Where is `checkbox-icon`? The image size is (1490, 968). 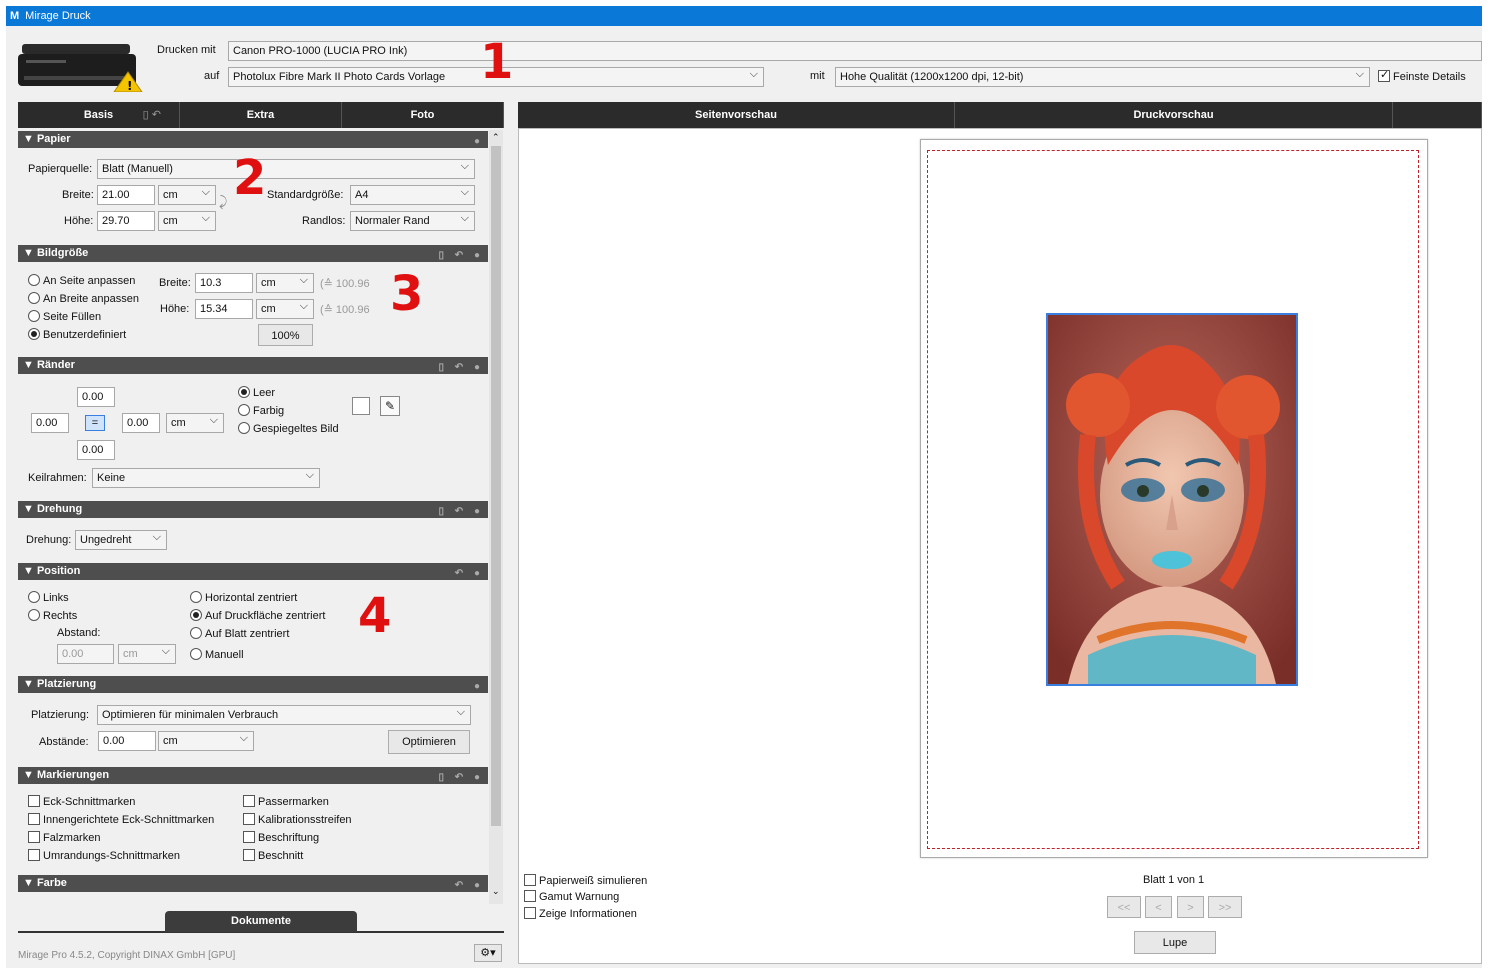 checkbox-icon is located at coordinates (34, 837).